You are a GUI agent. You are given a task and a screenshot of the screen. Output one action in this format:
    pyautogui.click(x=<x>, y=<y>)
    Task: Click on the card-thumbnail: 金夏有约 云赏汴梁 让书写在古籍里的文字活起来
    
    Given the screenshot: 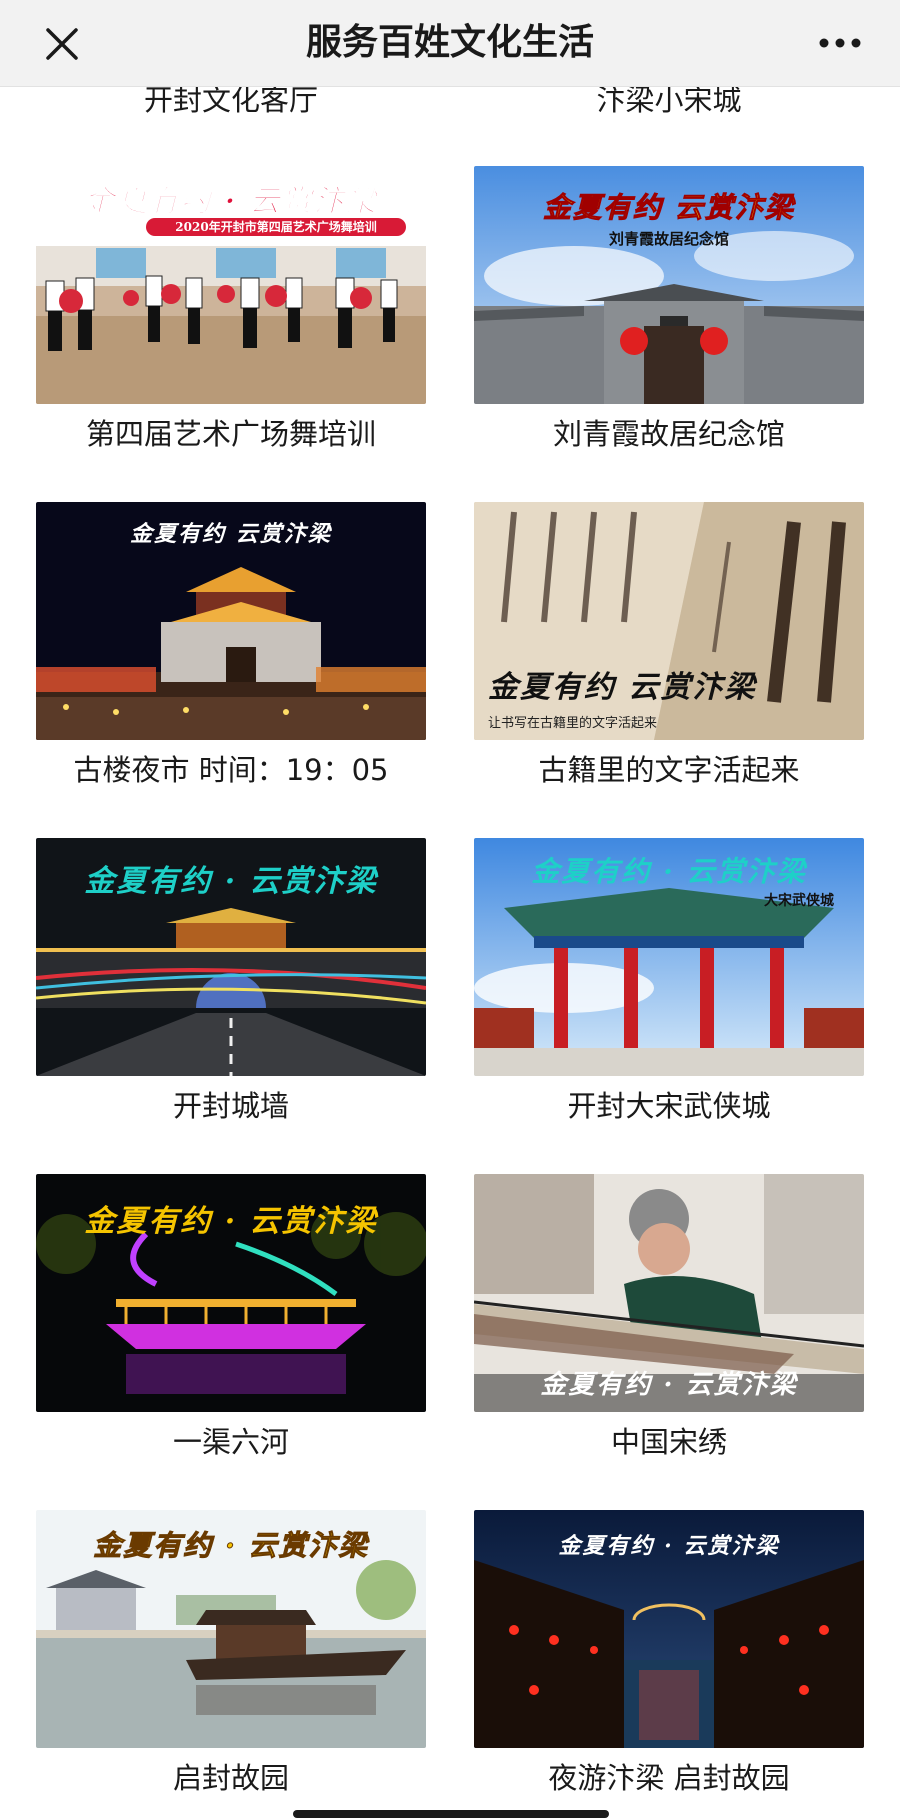 What is the action you would take?
    pyautogui.click(x=669, y=621)
    